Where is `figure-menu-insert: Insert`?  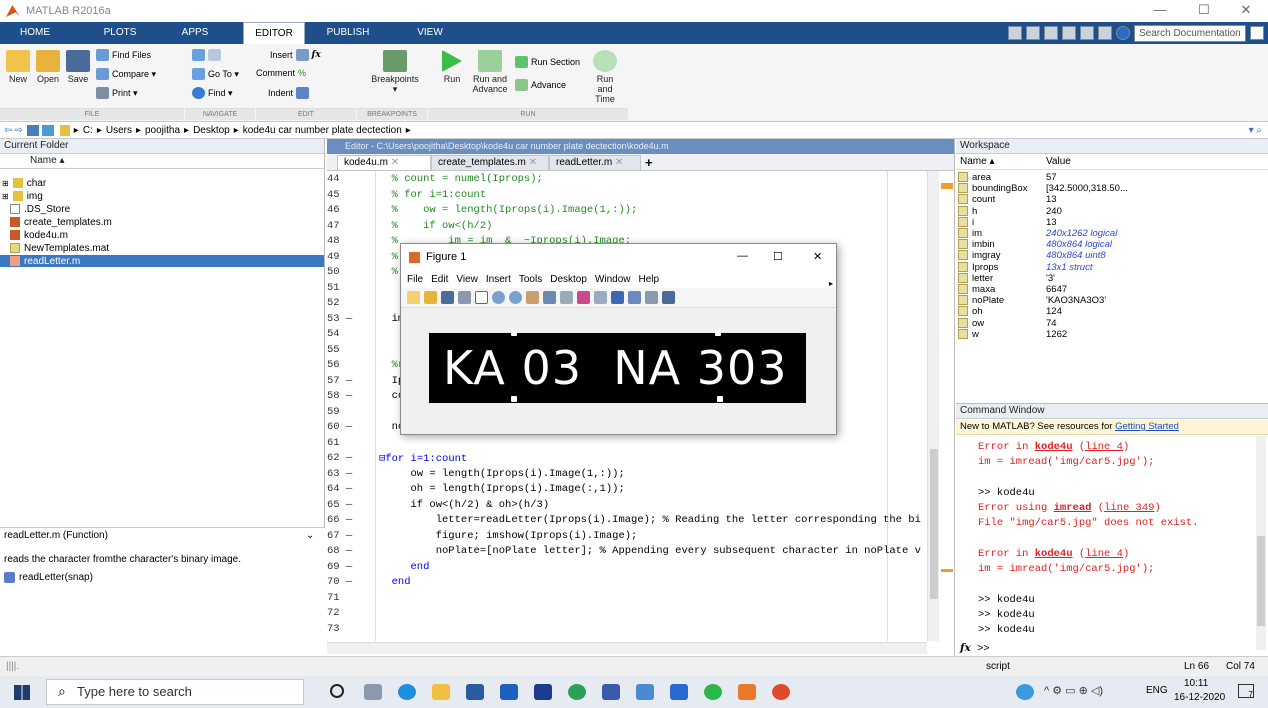 figure-menu-insert: Insert is located at coordinates (498, 279).